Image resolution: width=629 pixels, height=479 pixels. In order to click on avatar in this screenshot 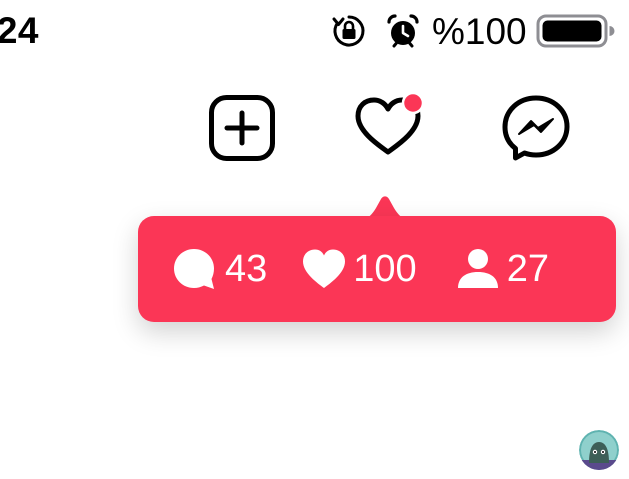, I will do `click(599, 450)`.